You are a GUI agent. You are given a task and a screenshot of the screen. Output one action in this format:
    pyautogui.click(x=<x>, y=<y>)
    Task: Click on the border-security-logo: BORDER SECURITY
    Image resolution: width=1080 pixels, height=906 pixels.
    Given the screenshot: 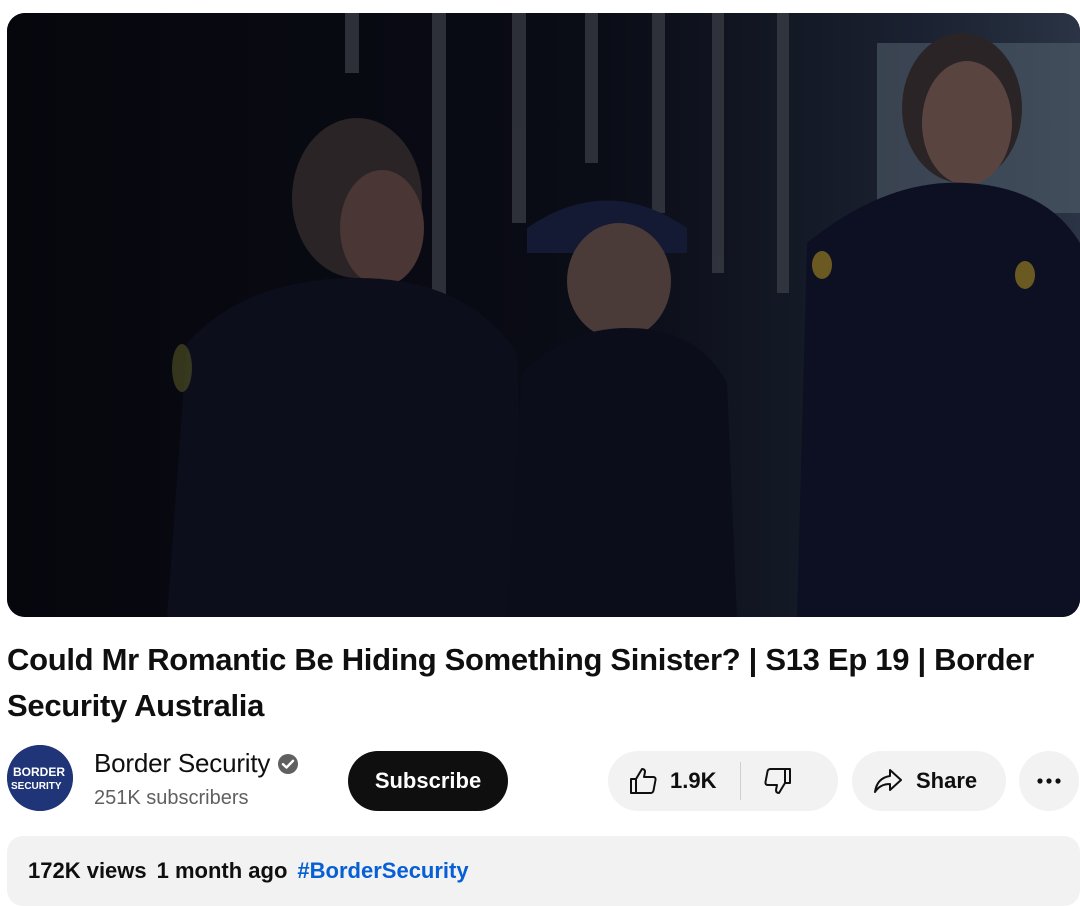 What is the action you would take?
    pyautogui.click(x=40, y=778)
    